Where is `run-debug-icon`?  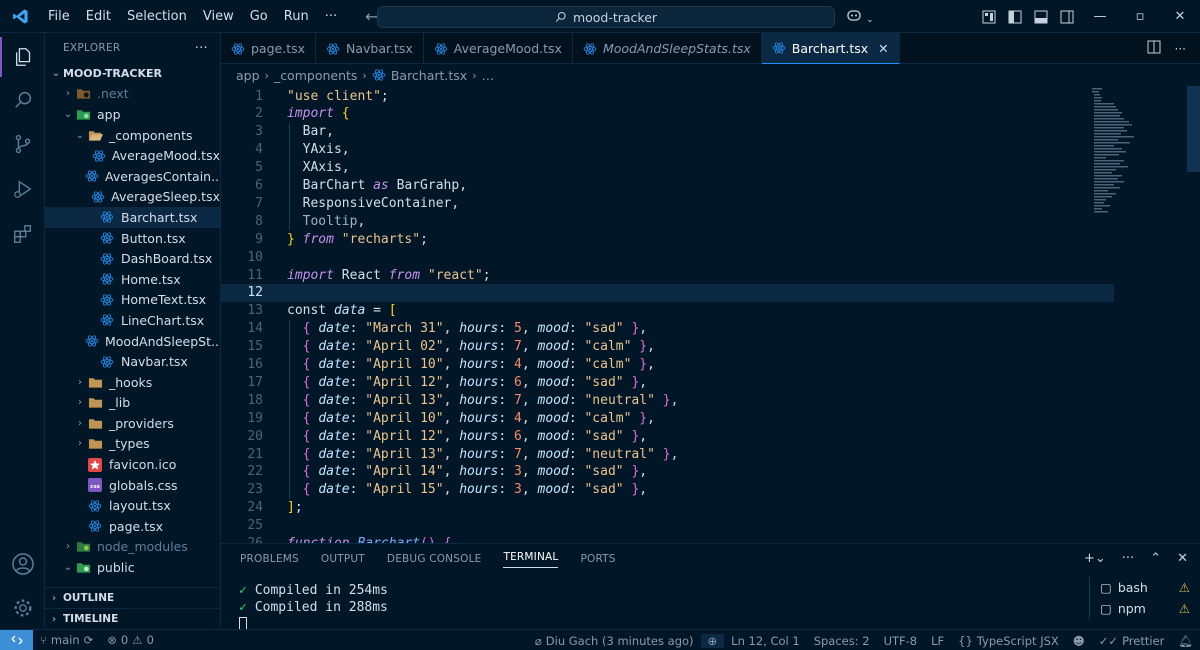 run-debug-icon is located at coordinates (22, 189).